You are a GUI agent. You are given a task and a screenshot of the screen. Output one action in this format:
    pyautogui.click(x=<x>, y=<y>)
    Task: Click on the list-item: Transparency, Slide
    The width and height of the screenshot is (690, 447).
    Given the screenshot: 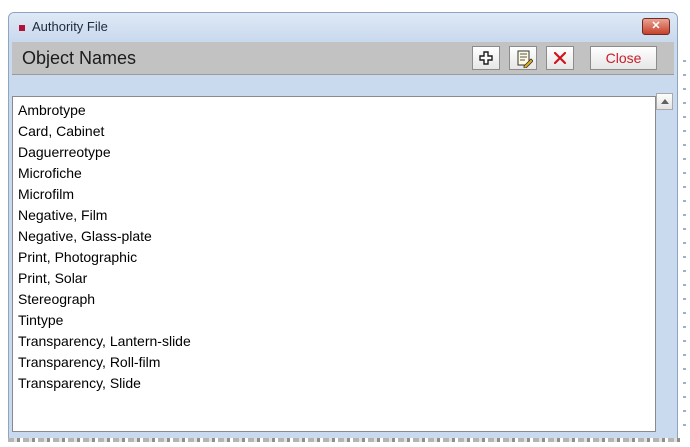 What is the action you would take?
    pyautogui.click(x=79, y=383)
    